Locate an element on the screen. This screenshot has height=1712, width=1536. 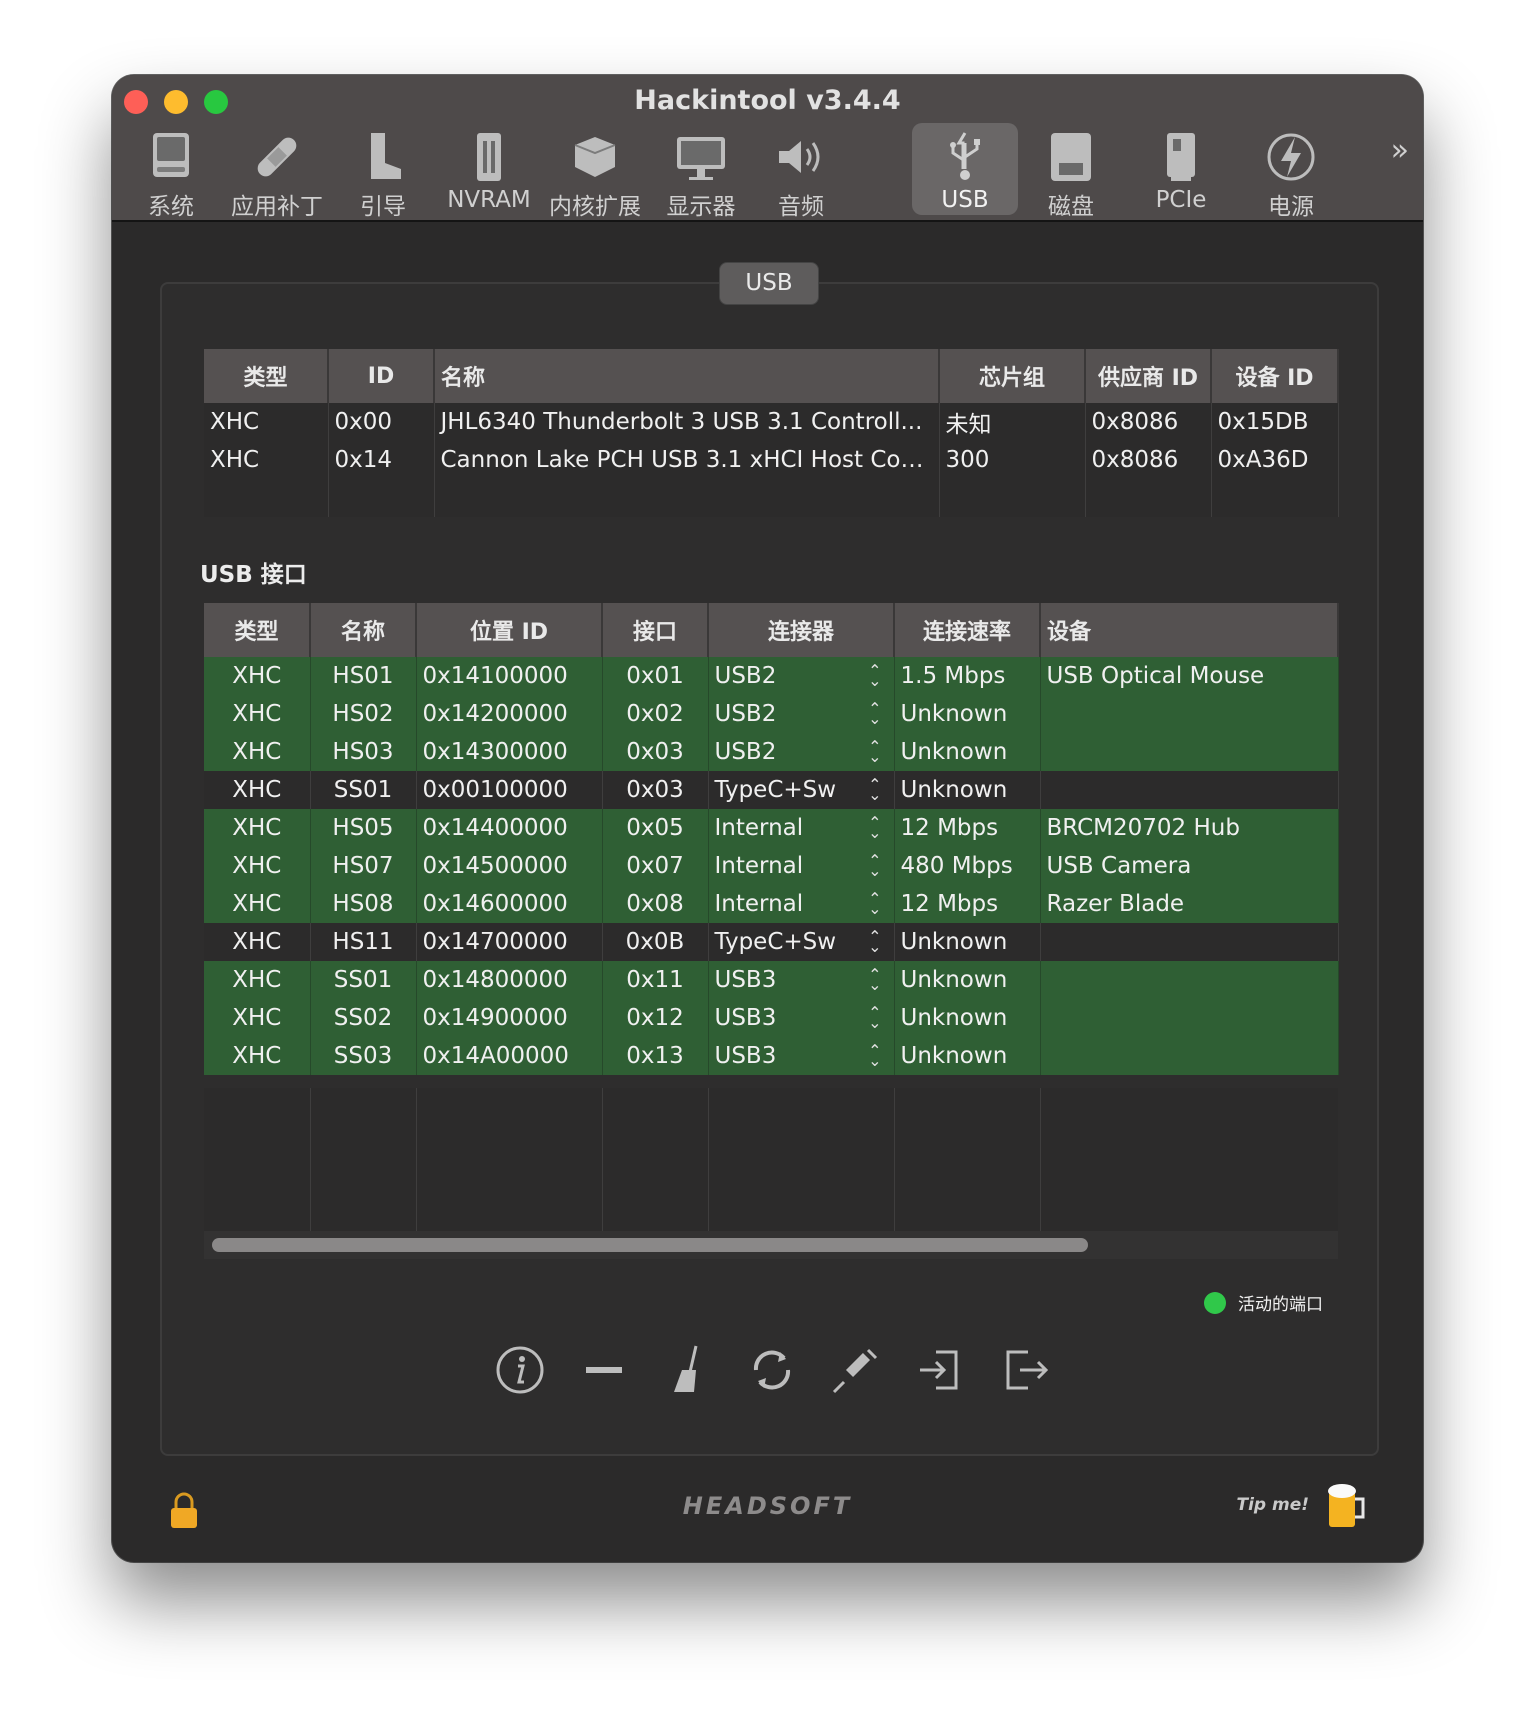
cell-id: 0x00 is located at coordinates (381, 422).